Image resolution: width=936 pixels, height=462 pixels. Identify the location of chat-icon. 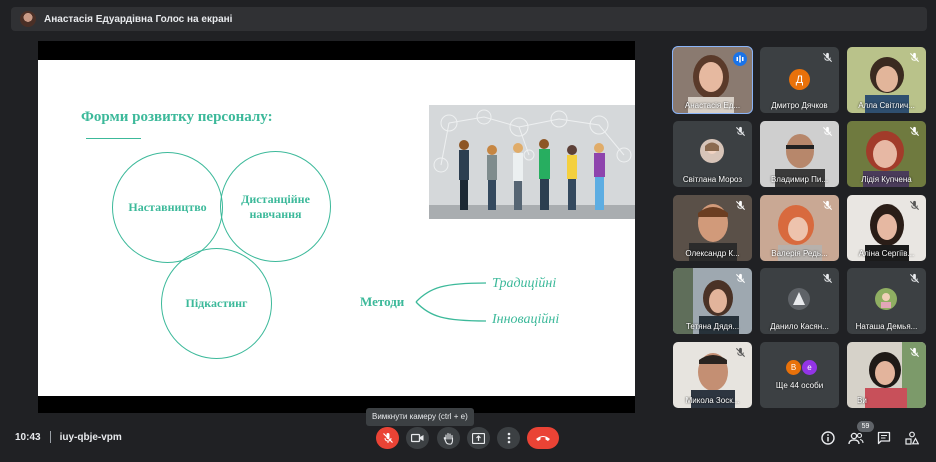
(884, 438).